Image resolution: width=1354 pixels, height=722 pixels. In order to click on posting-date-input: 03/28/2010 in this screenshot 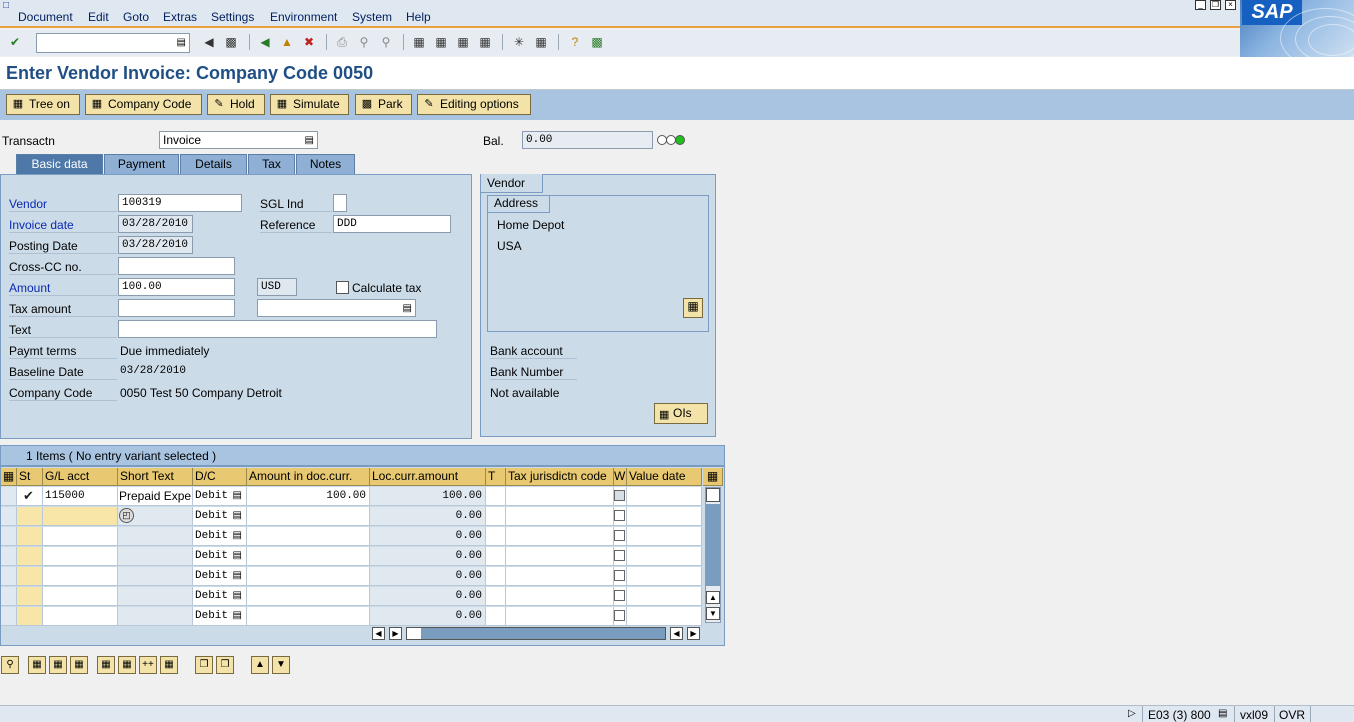, I will do `click(155, 245)`.